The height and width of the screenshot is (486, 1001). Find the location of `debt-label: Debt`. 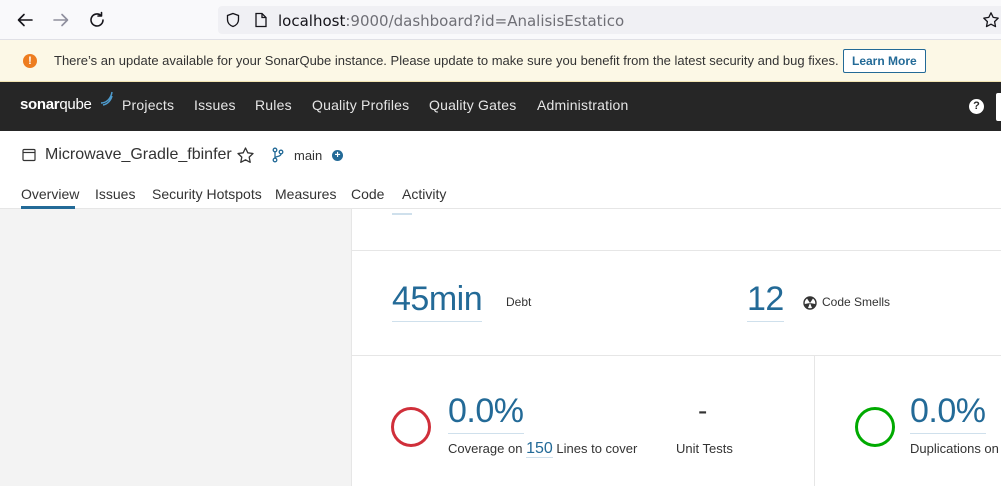

debt-label: Debt is located at coordinates (519, 302).